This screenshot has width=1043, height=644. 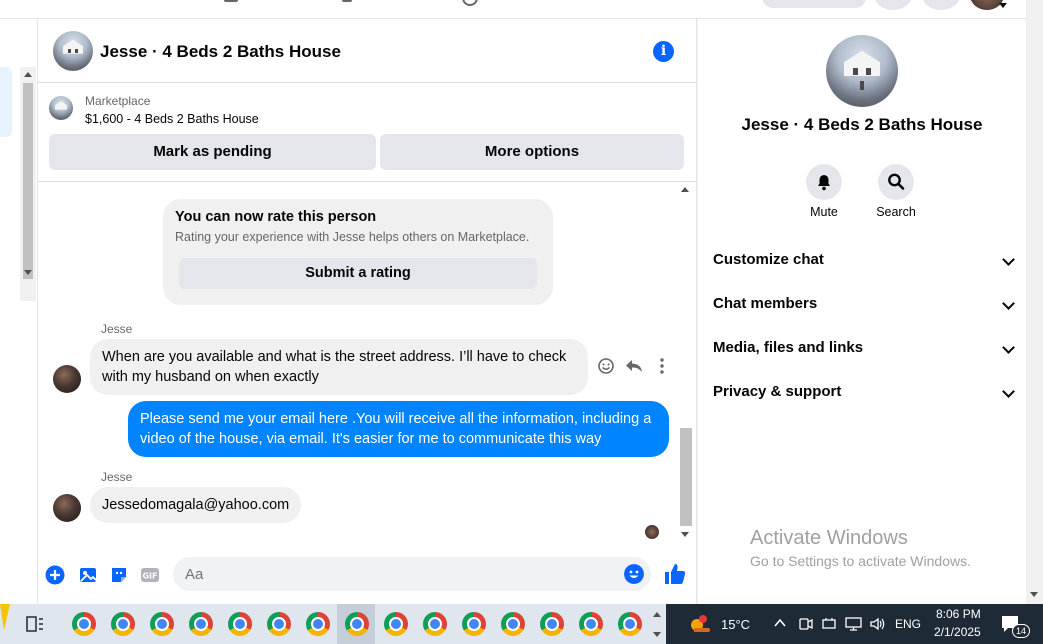 What do you see at coordinates (55, 575) in the screenshot?
I see `plus-icon` at bounding box center [55, 575].